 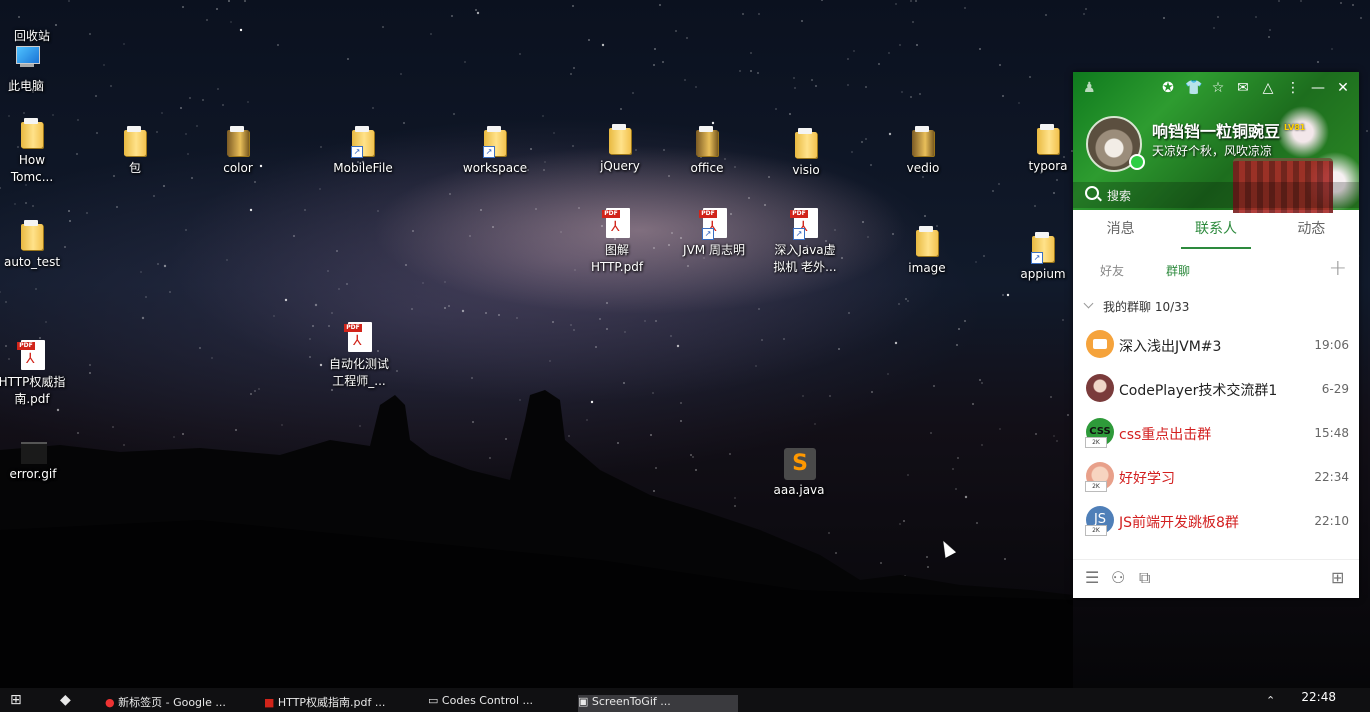 What do you see at coordinates (1147, 479) in the screenshot?
I see `group-name: 好好学习` at bounding box center [1147, 479].